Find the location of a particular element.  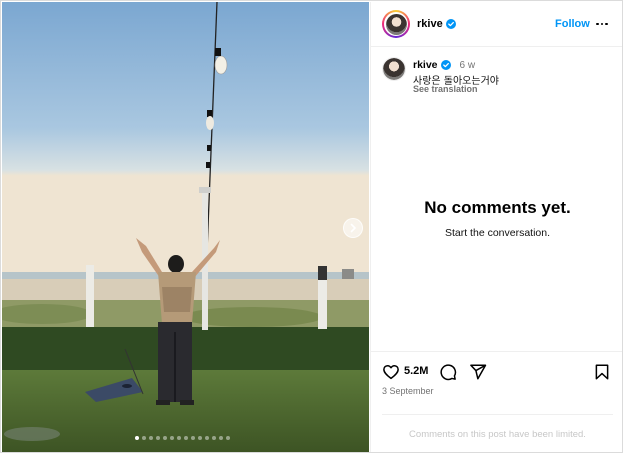

send-icon is located at coordinates (478, 372).